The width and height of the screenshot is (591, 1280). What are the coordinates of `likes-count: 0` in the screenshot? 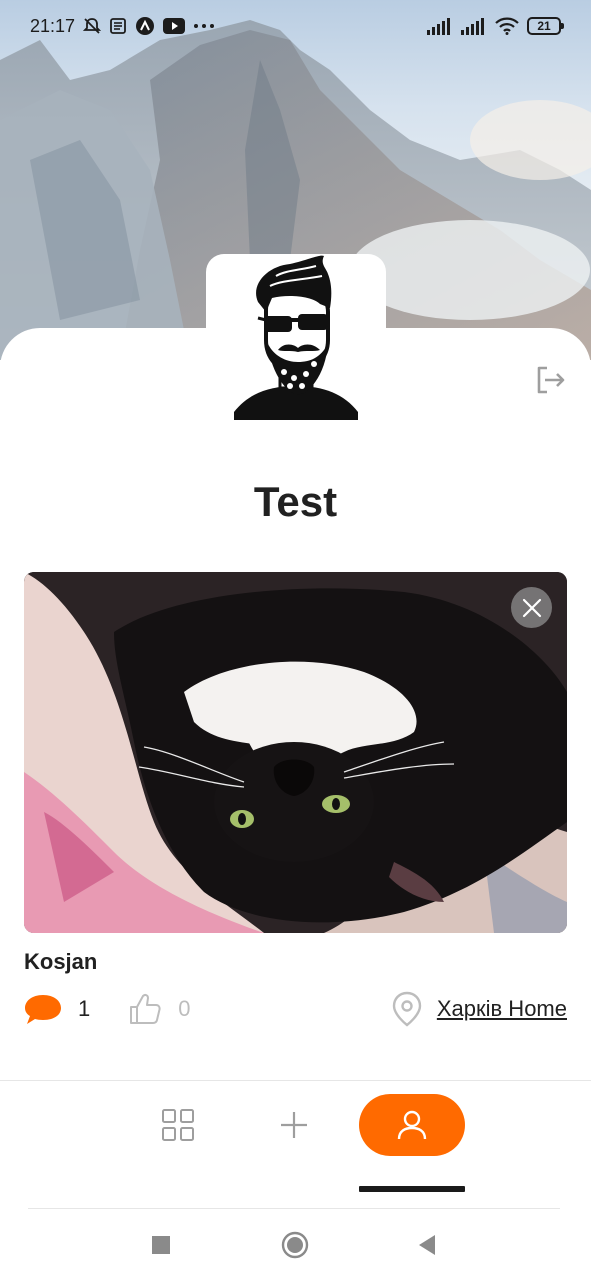 It's located at (184, 1008).